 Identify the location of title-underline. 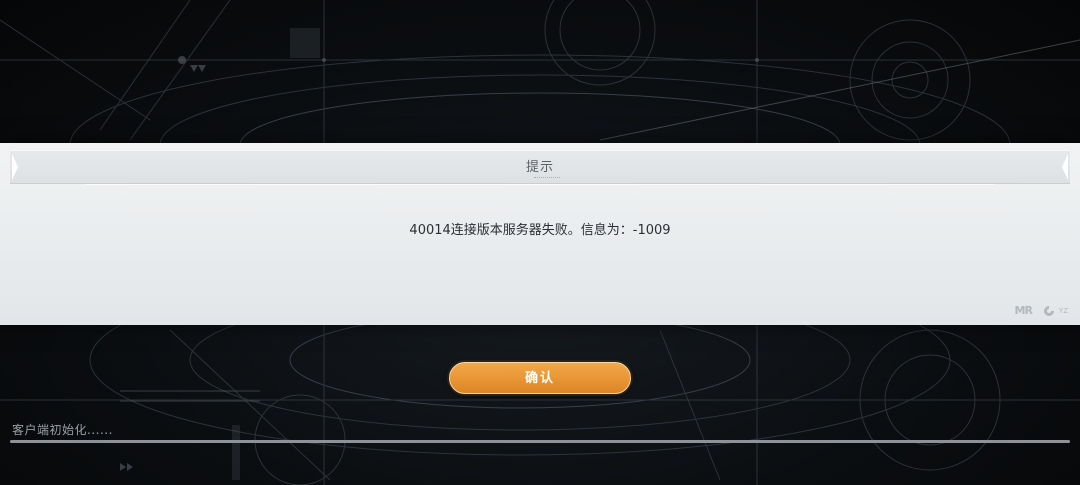
(547, 178).